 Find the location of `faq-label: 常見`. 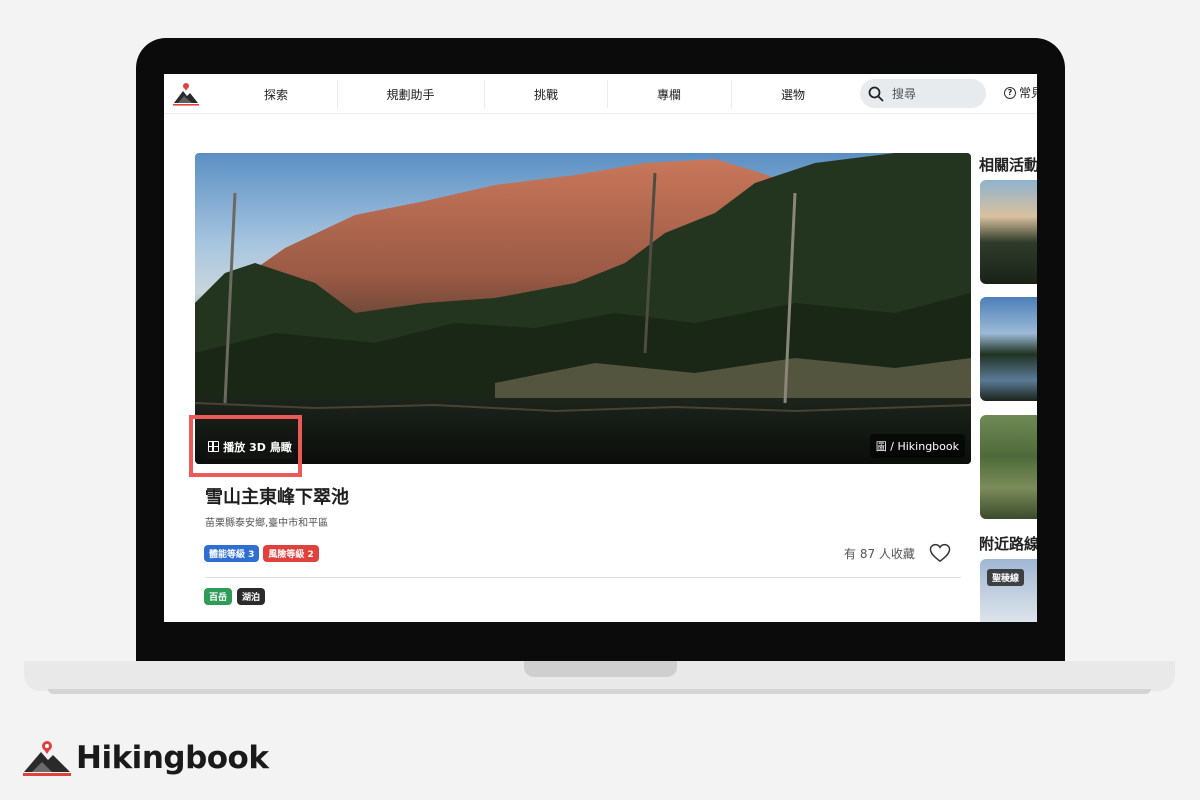

faq-label: 常見 is located at coordinates (1028, 93).